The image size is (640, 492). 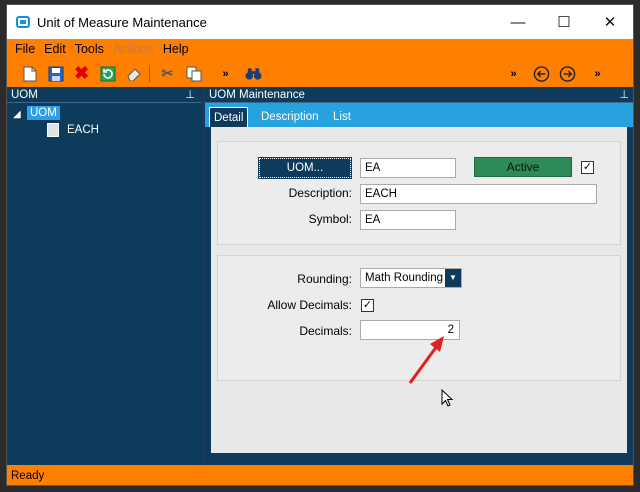 I want to click on menu-bar: File Edit Tools Actions Help, so click(x=320, y=49).